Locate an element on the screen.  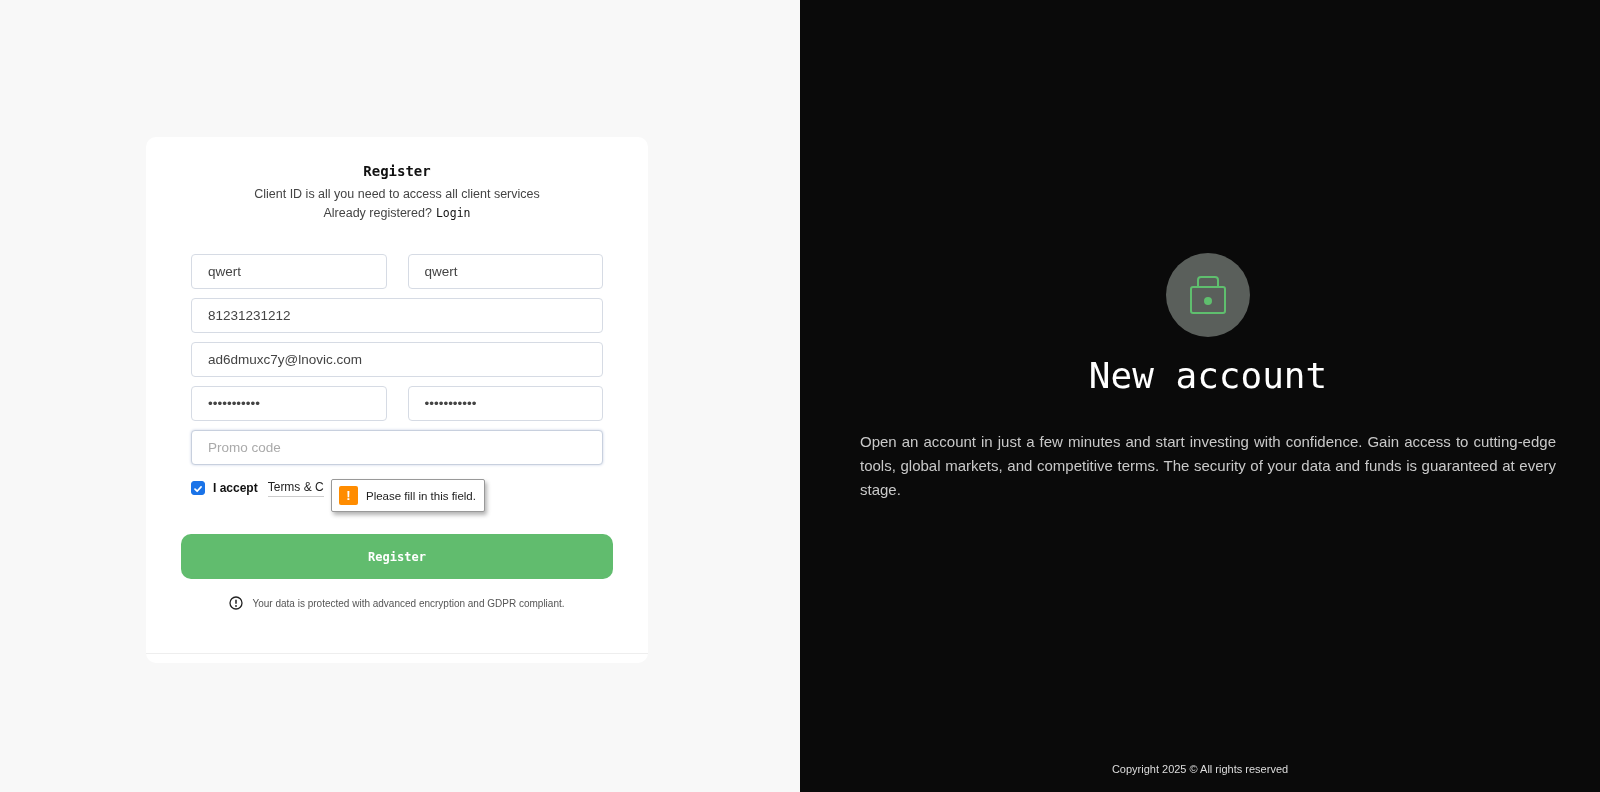
lock-icon is located at coordinates (1208, 295).